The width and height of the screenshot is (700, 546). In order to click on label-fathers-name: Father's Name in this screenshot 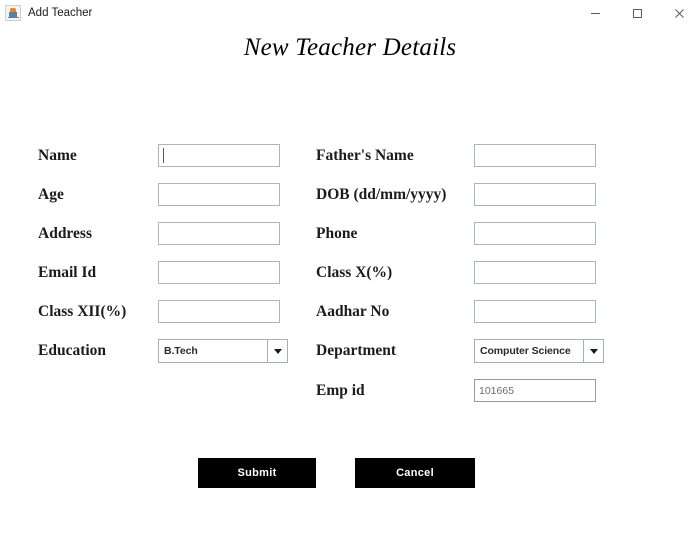, I will do `click(365, 155)`.